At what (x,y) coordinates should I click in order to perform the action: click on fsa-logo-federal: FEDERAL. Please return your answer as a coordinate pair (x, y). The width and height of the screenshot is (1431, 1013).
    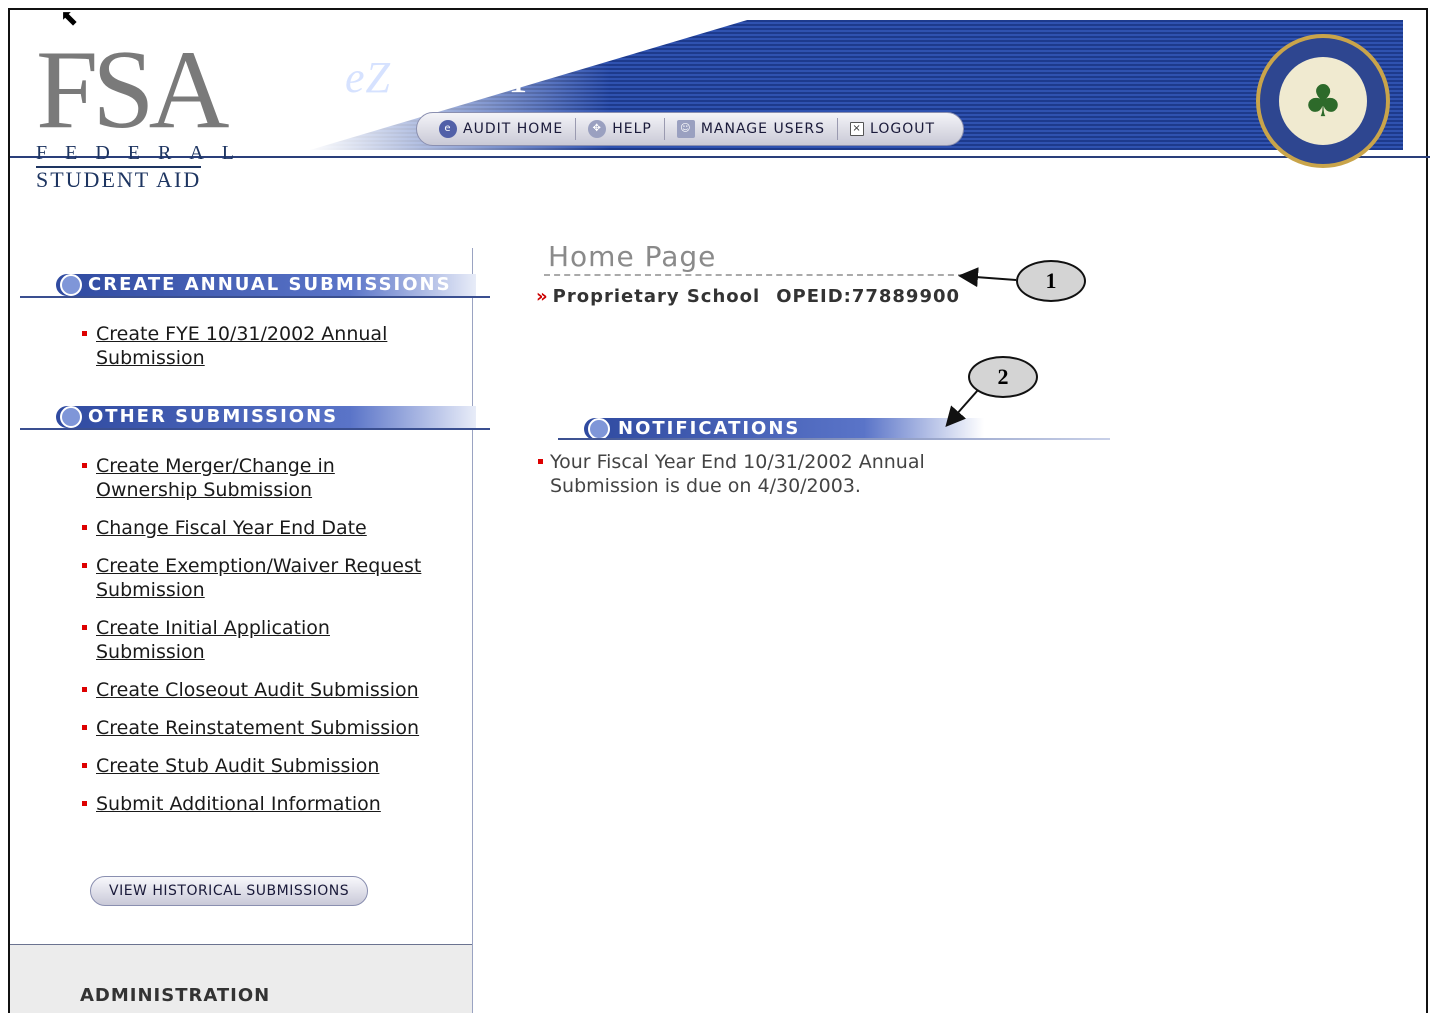
    Looking at the image, I should click on (144, 153).